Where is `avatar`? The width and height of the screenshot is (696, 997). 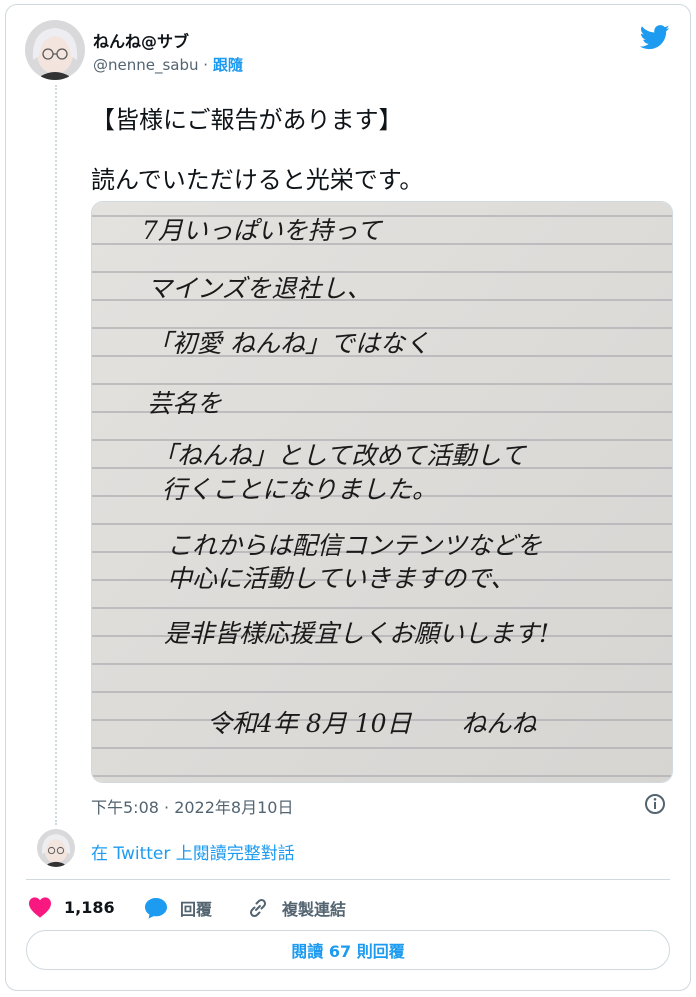 avatar is located at coordinates (55, 50).